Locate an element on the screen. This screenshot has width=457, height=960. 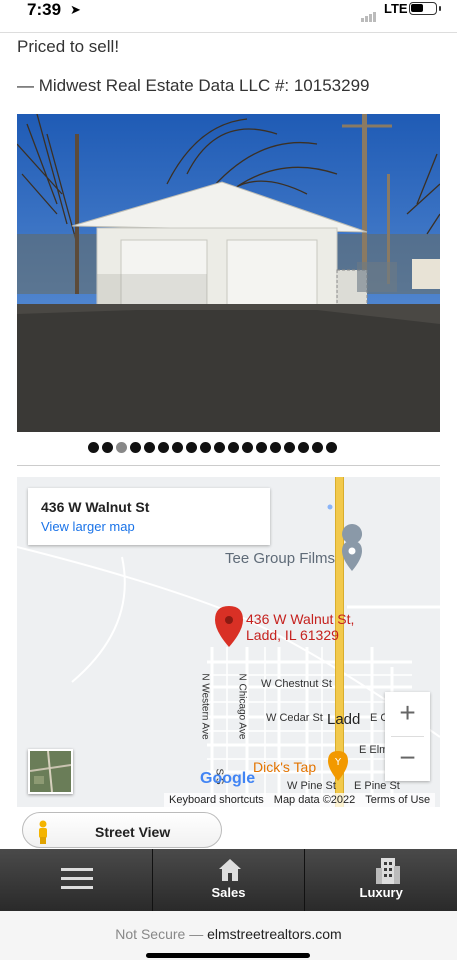
building-icon is located at coordinates (388, 871).